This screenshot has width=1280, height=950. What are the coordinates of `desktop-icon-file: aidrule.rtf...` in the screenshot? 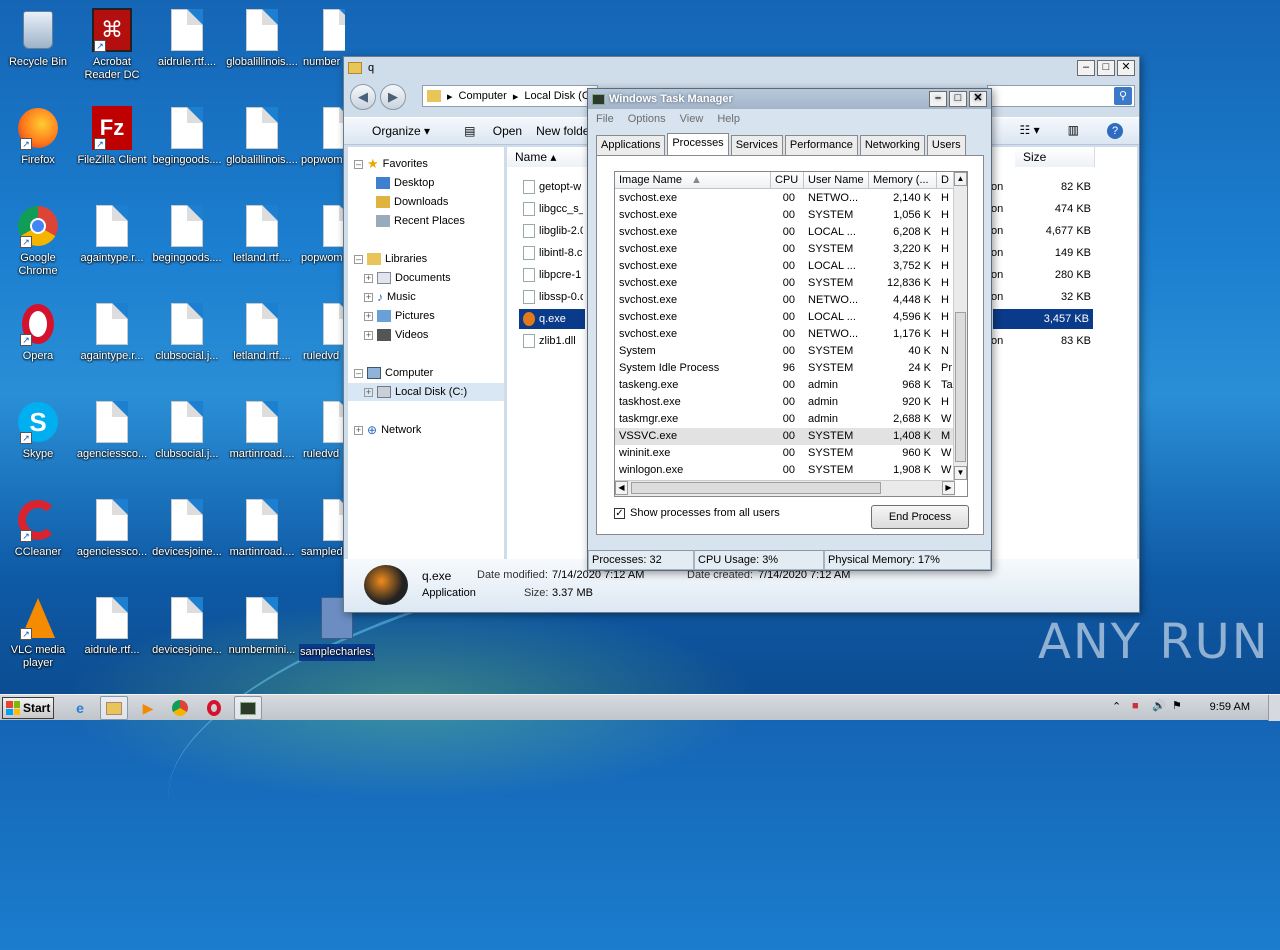 It's located at (112, 626).